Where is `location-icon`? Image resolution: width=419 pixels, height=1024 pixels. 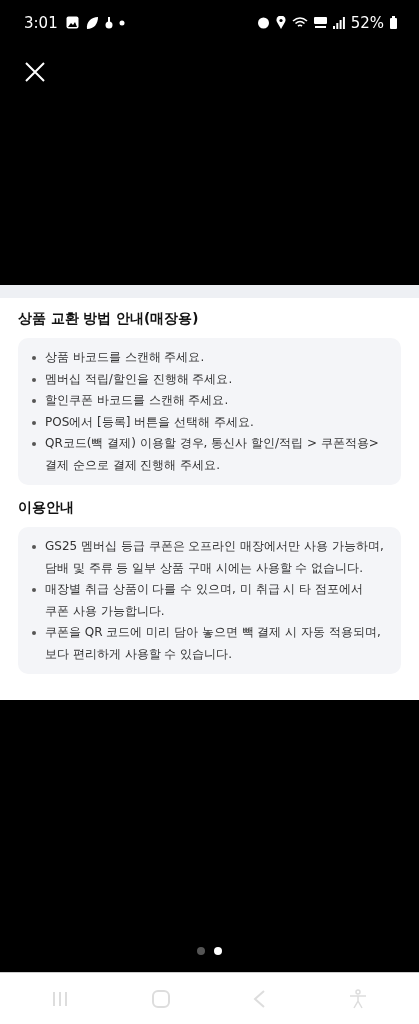 location-icon is located at coordinates (280, 22).